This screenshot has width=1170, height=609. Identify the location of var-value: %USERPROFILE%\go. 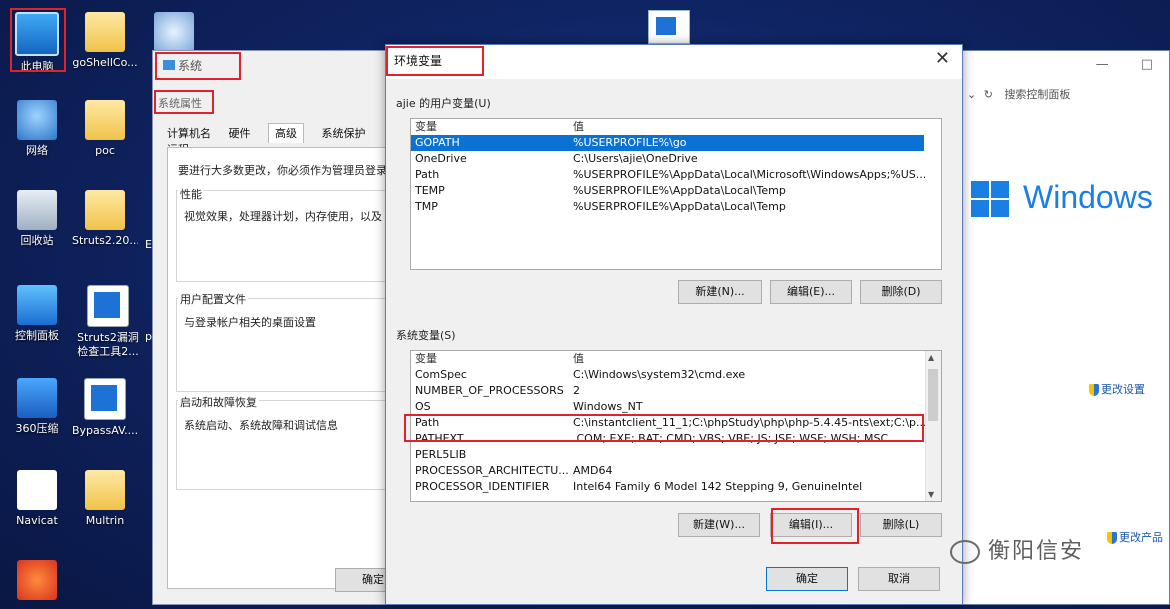
(630, 142).